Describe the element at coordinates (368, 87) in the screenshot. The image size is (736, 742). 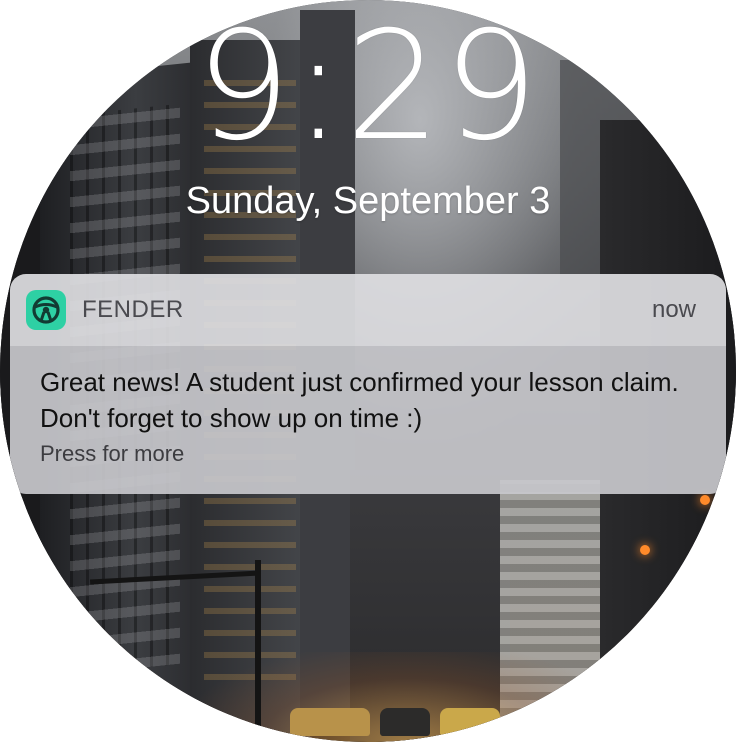
I see `lockscreen-clock: 9:29` at that location.